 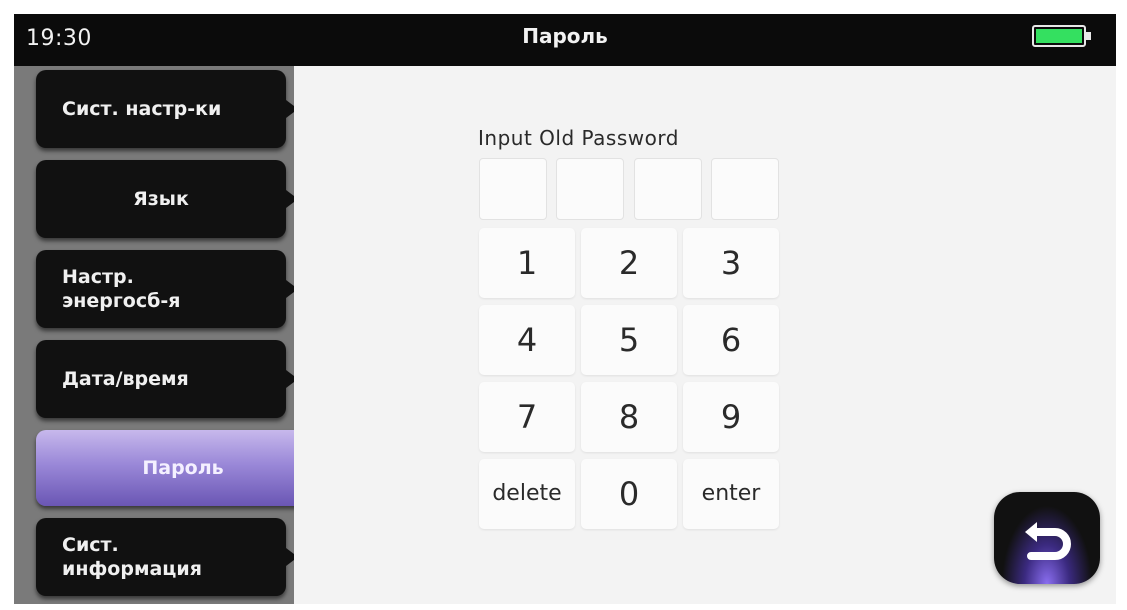 I want to click on sidebar-item-label: Сист. настр-ки, so click(x=142, y=109).